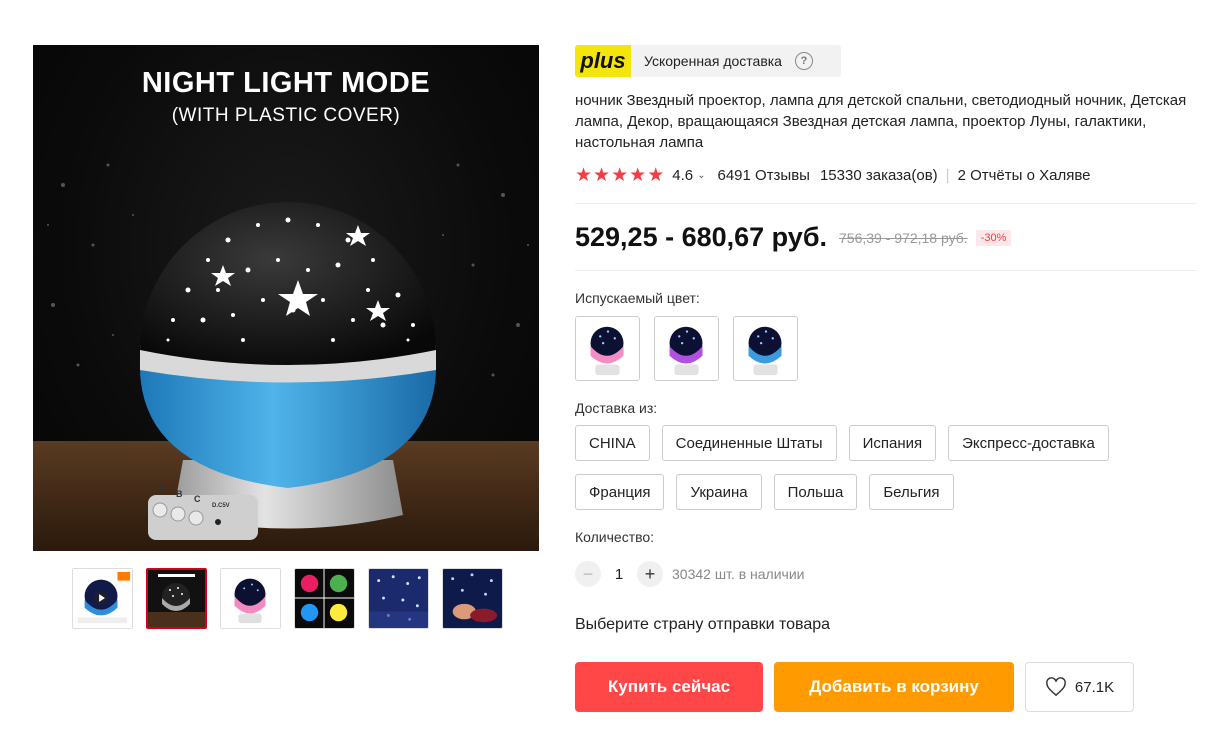 This screenshot has width=1221, height=754. I want to click on lamp-label-c: C, so click(197, 499).